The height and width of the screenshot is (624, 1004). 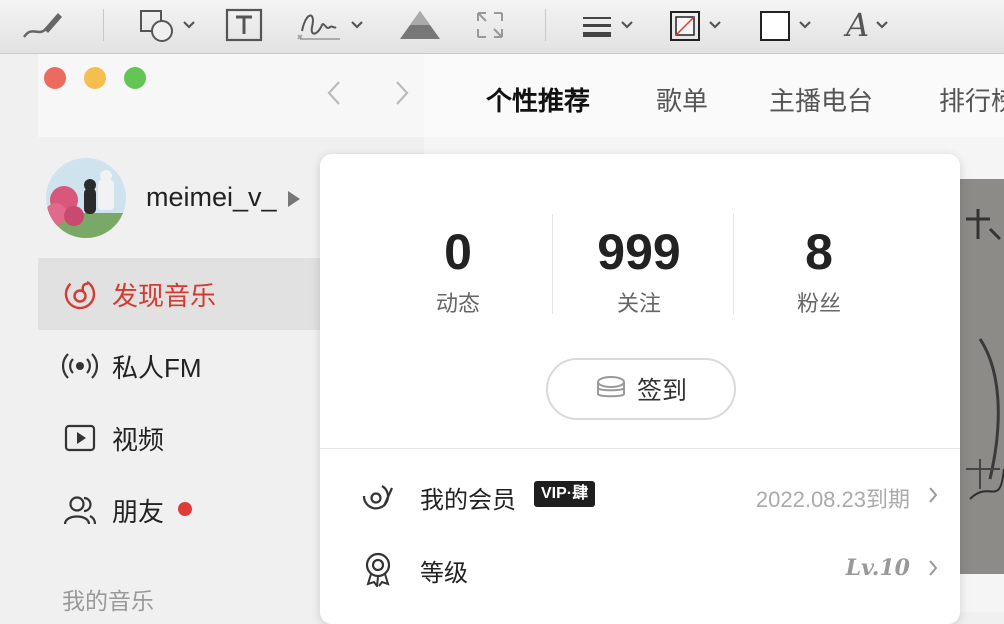 I want to click on stat-following: 999 关注, so click(x=639, y=271).